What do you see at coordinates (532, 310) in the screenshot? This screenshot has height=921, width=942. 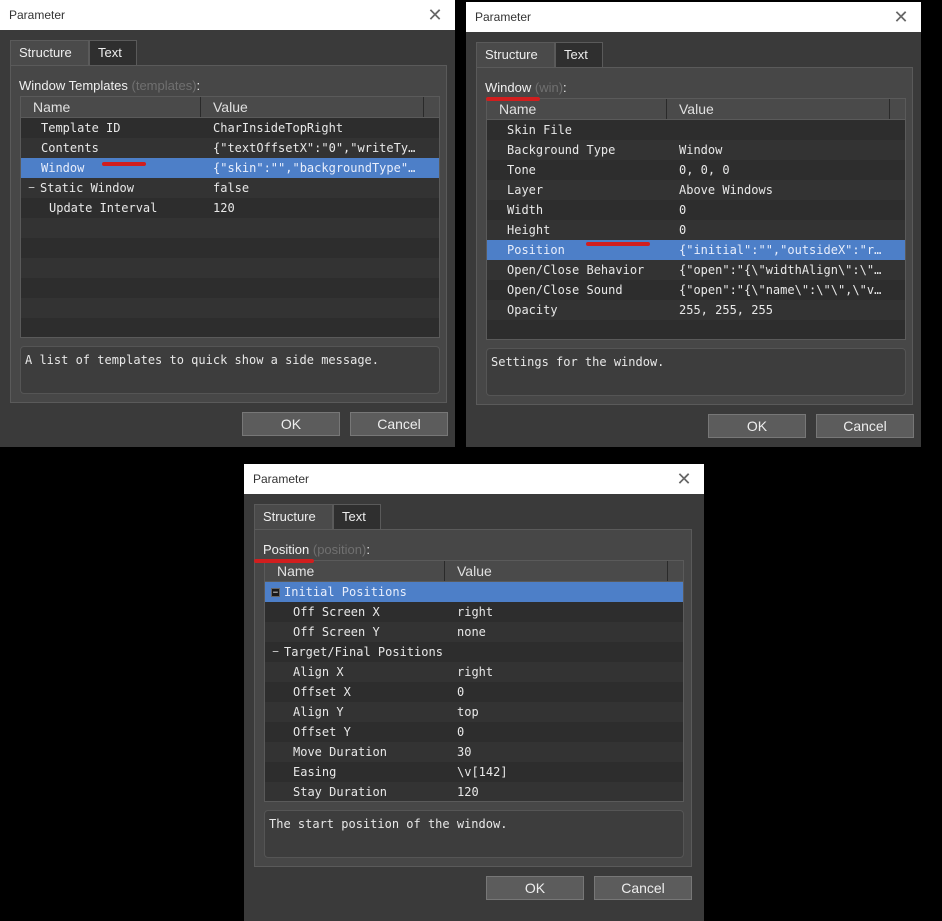 I see `row-name: Opacity` at bounding box center [532, 310].